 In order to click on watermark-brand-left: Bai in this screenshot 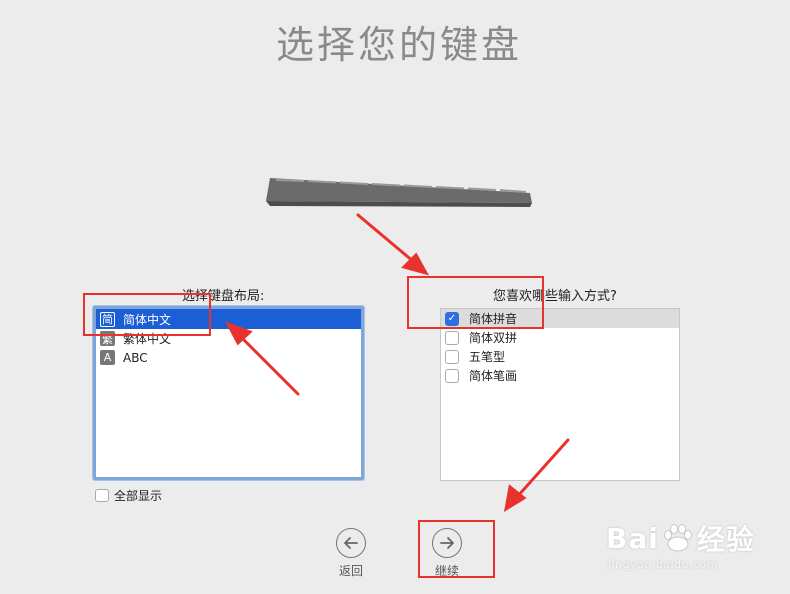, I will do `click(632, 538)`.